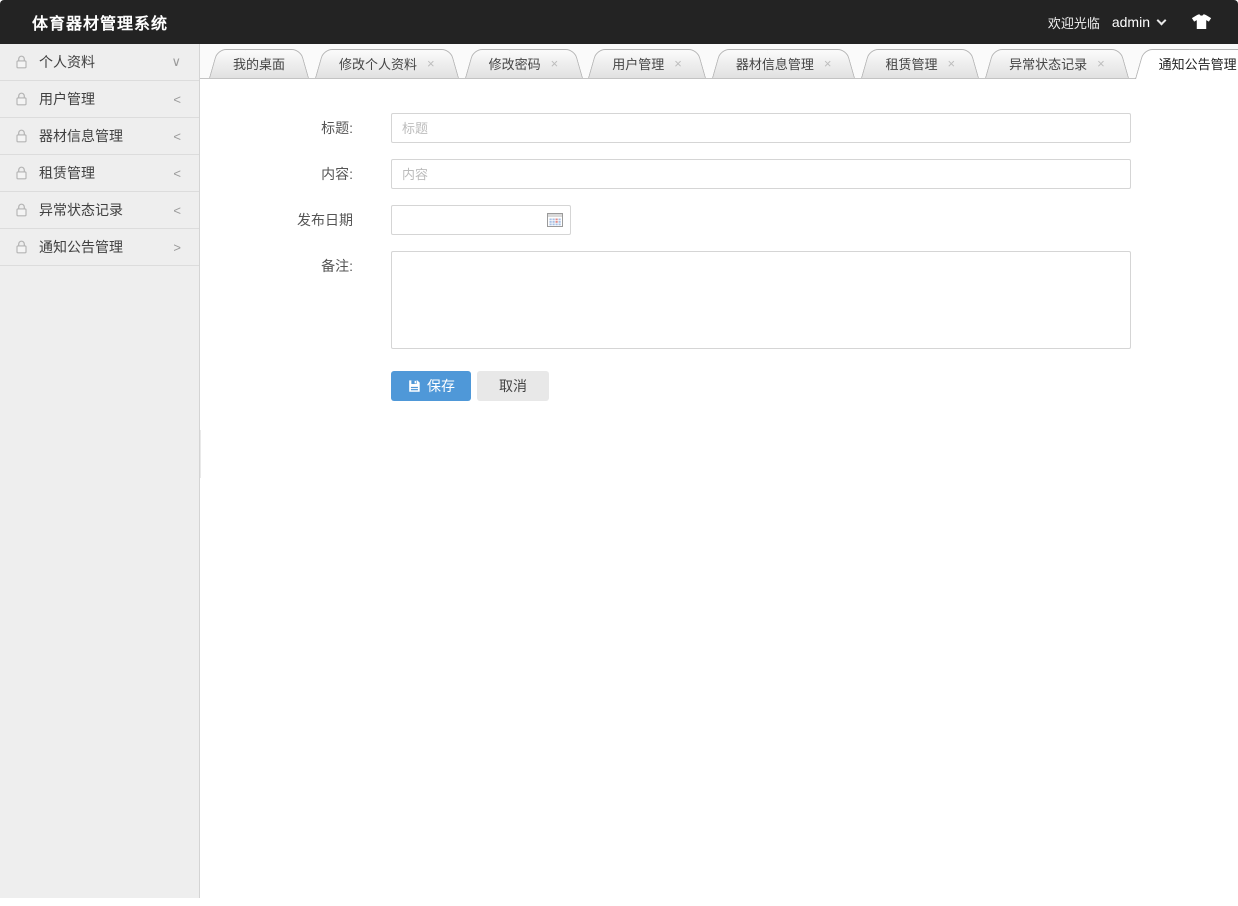  Describe the element at coordinates (911, 64) in the screenshot. I see `tab-label: 租赁管理` at that location.